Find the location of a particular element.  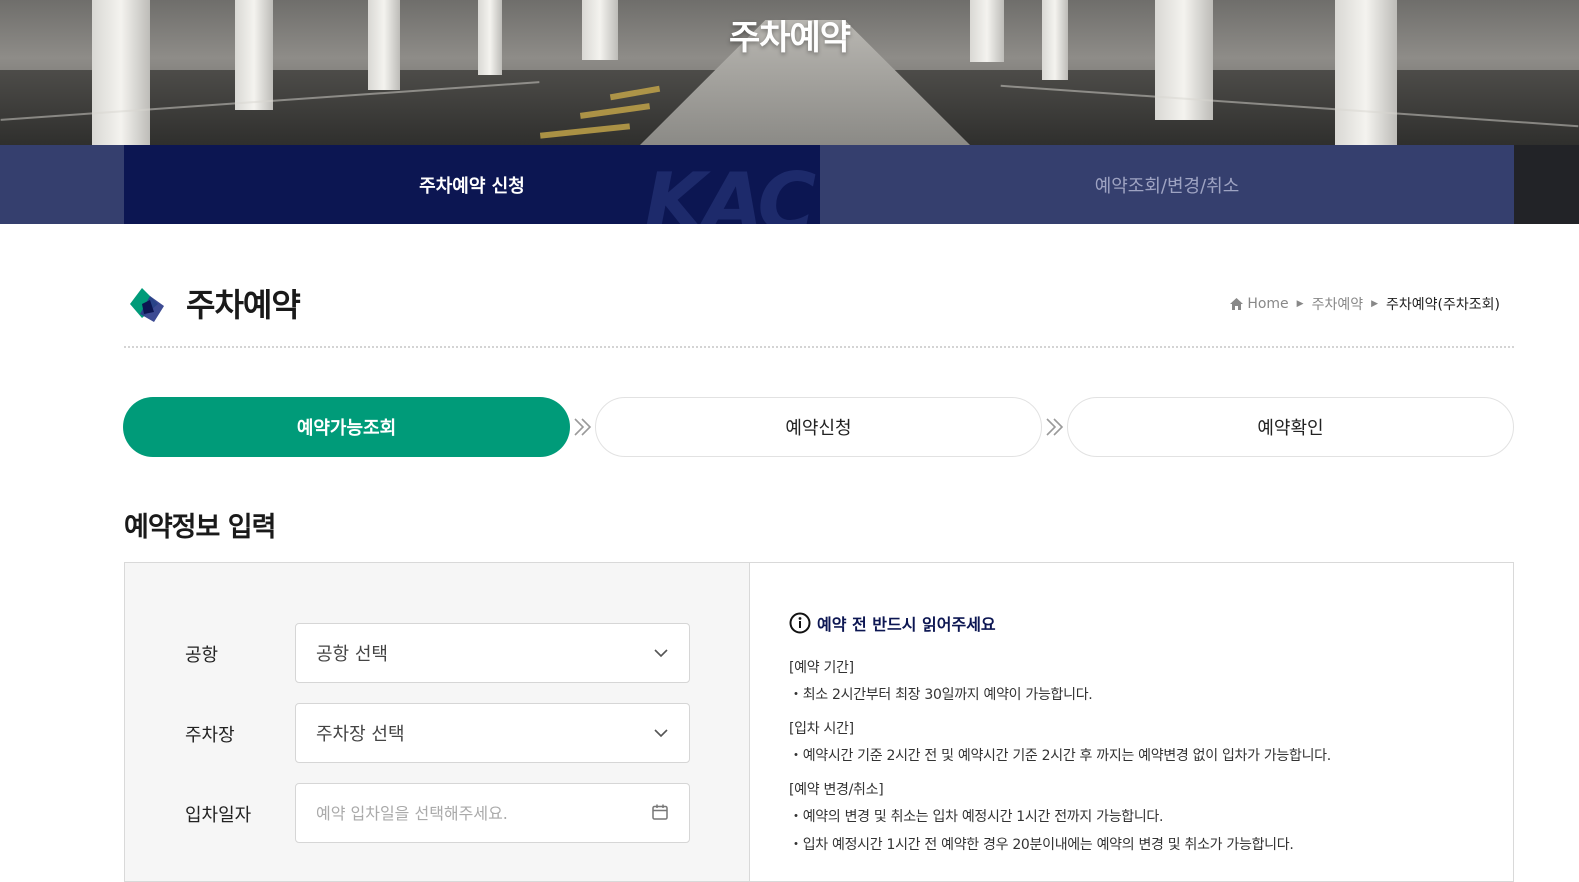

form-fields: 공항 공항 선택 주차장 주차장 선택 입차일자 is located at coordinates (437, 722).